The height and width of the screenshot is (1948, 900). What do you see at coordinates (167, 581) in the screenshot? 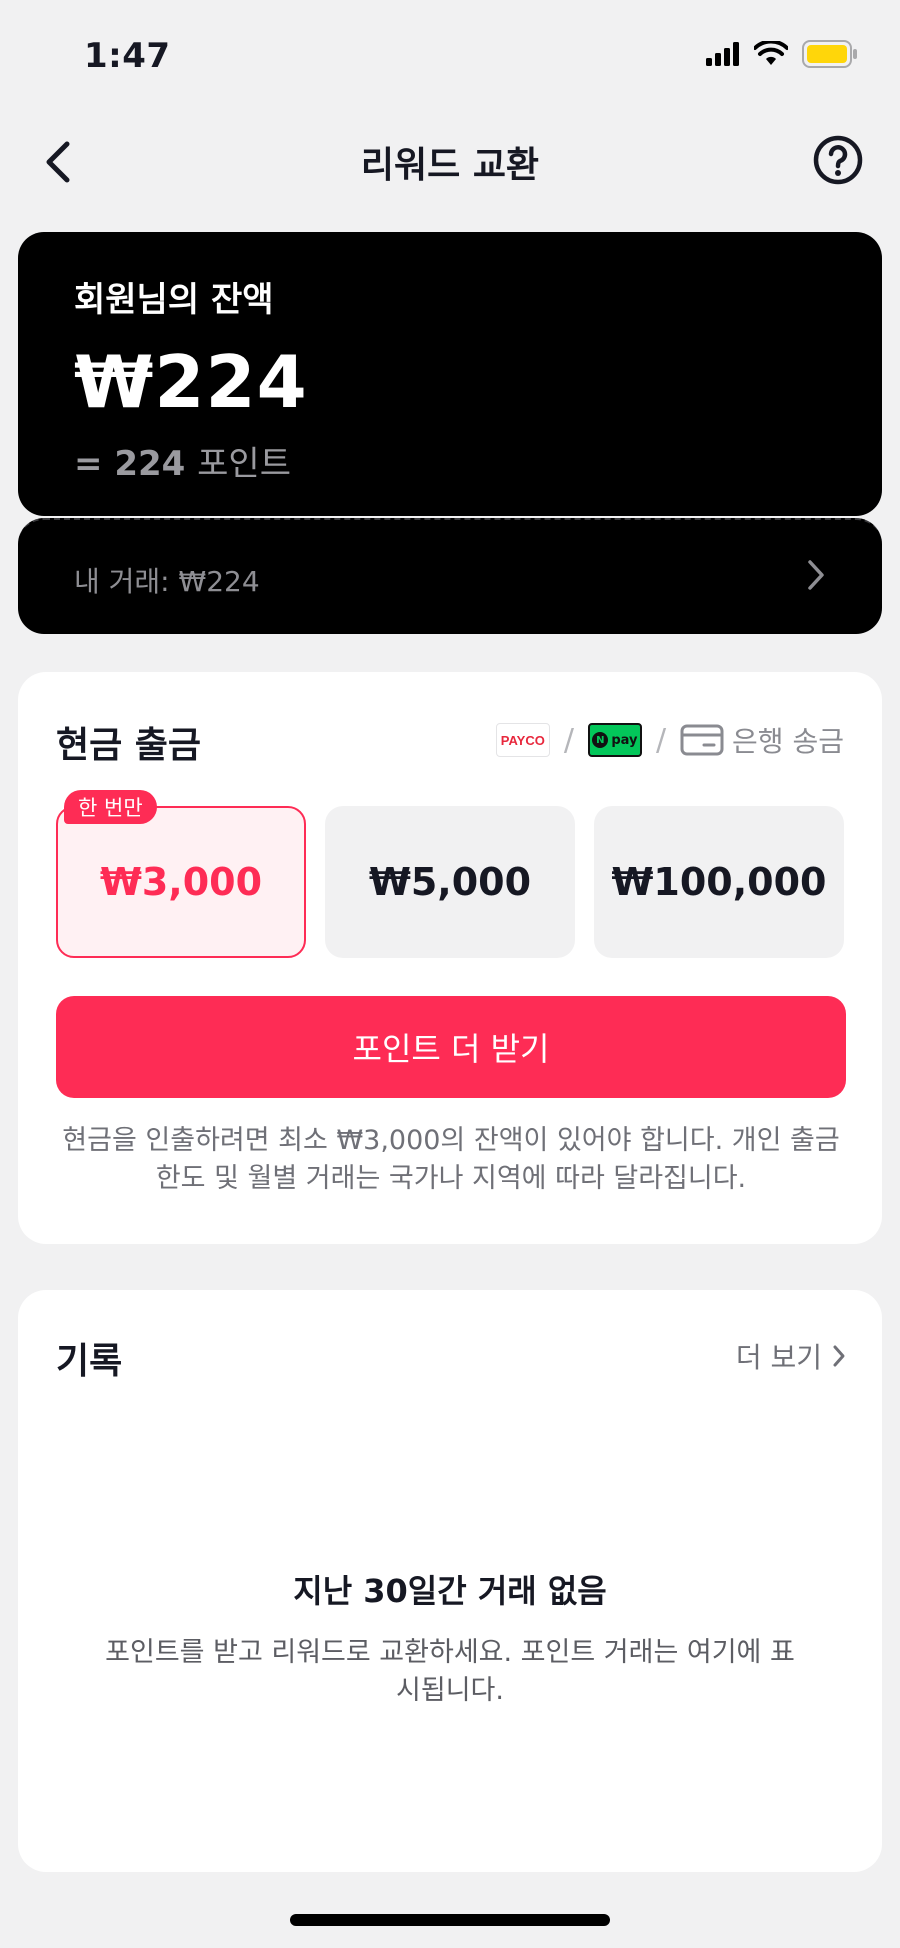
I see `my-transactions-label: 내 거래: ₩224` at bounding box center [167, 581].